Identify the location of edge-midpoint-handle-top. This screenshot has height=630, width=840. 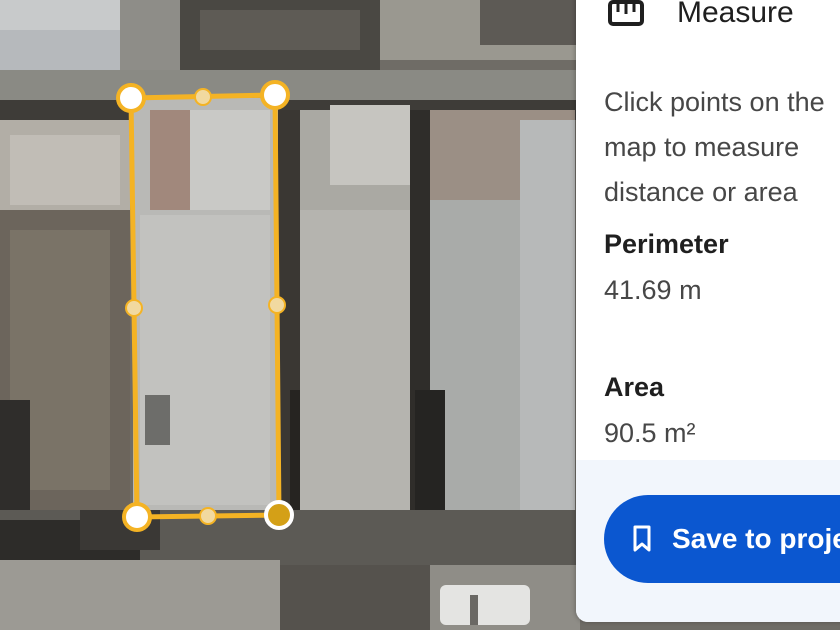
(203, 97).